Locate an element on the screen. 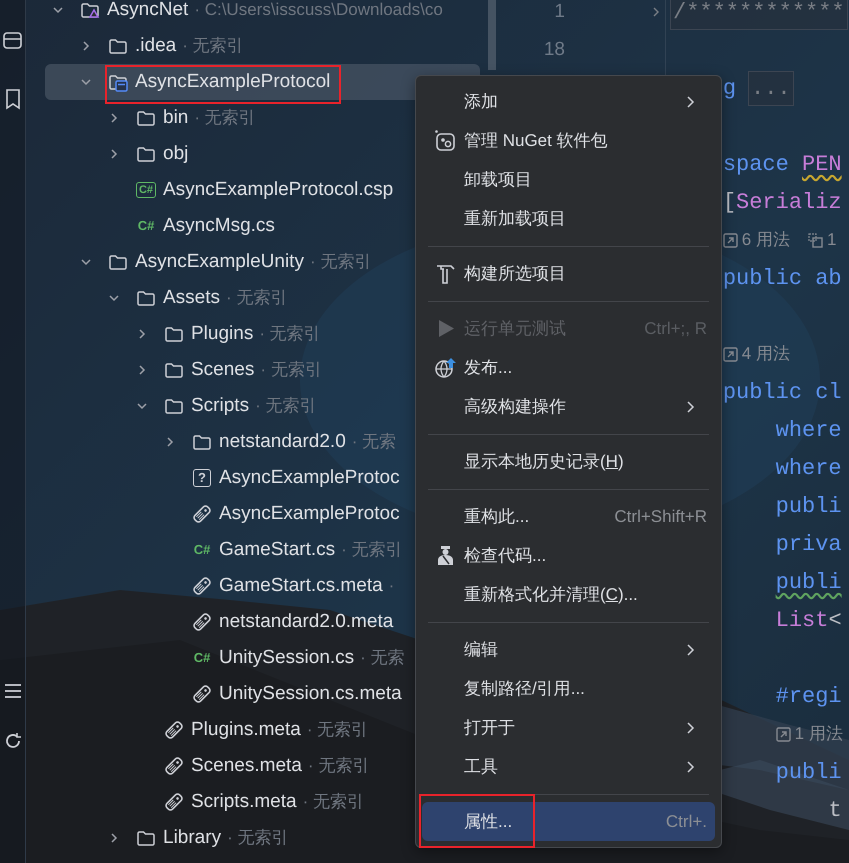 The width and height of the screenshot is (849, 863). usage-hint: 1 用法 is located at coordinates (818, 734).